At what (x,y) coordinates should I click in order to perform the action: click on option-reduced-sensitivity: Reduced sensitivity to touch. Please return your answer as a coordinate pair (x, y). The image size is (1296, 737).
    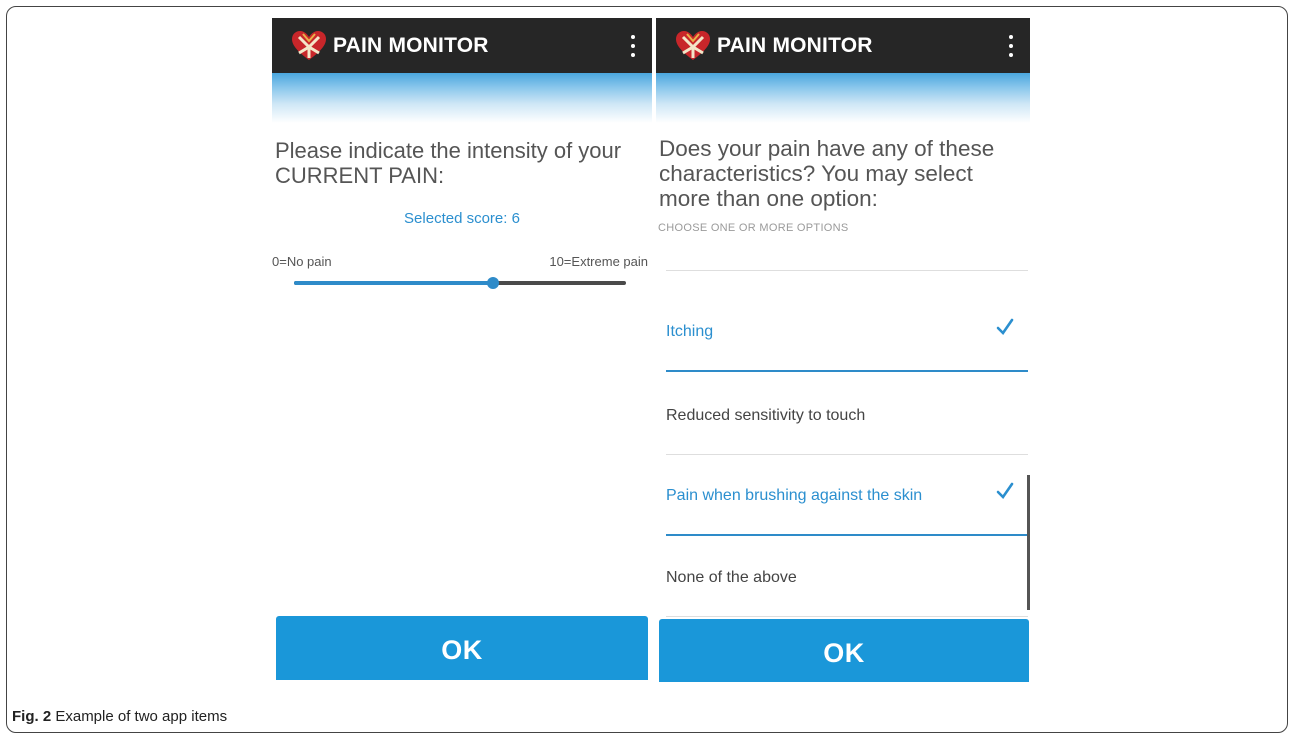
    Looking at the image, I should click on (843, 417).